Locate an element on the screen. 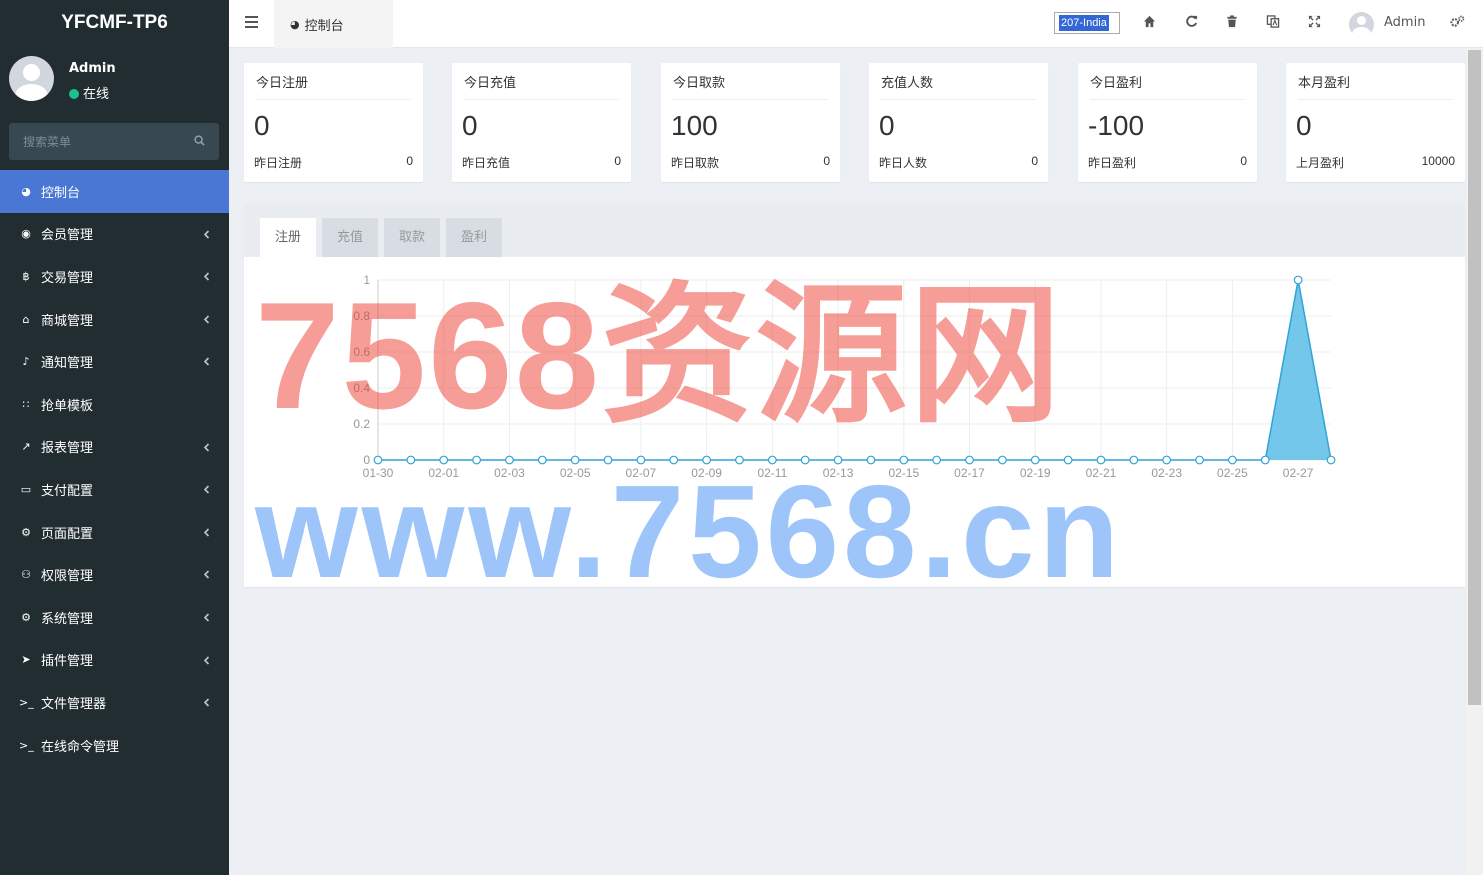  language-select-value: 207-India is located at coordinates (1084, 23).